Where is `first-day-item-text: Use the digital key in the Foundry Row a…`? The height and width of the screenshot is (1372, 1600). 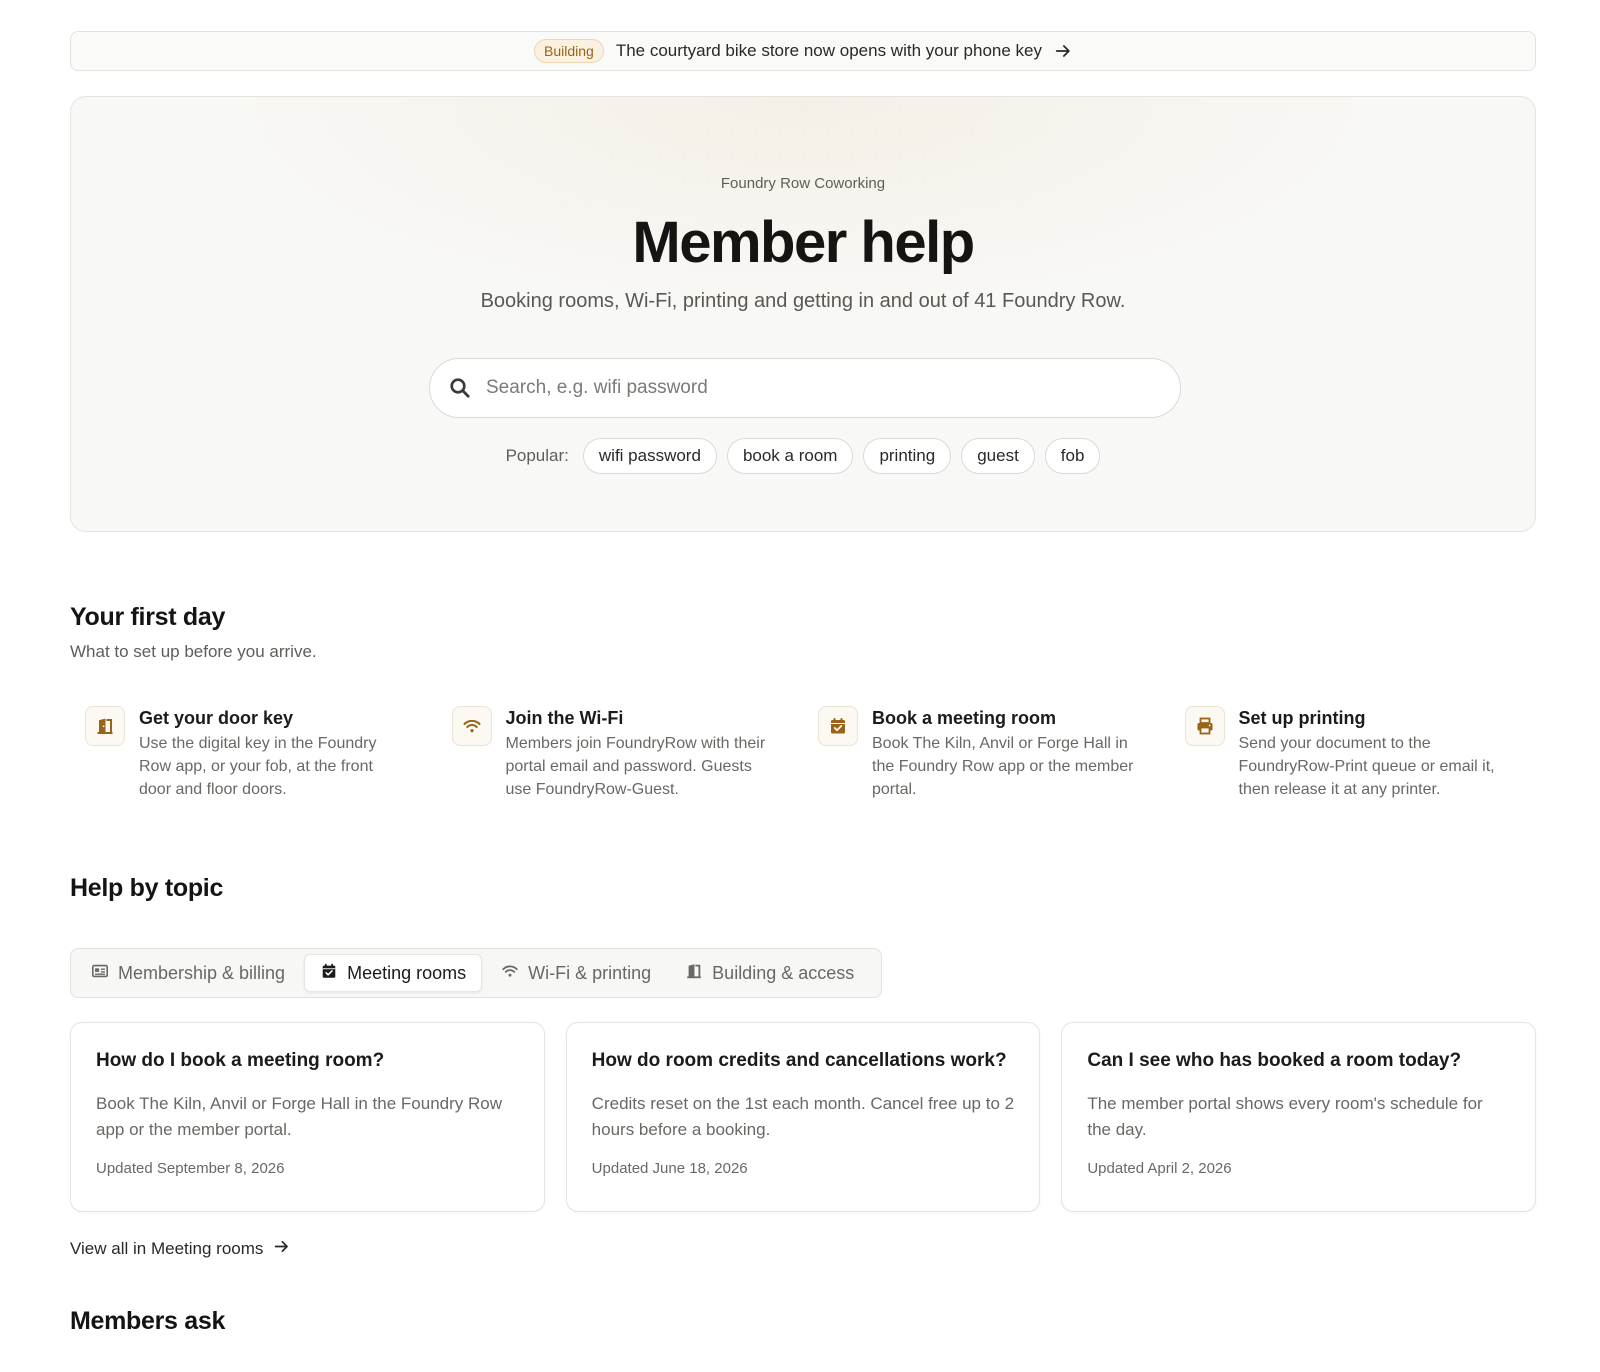 first-day-item-text: Use the digital key in the Foundry Row a… is located at coordinates (258, 766).